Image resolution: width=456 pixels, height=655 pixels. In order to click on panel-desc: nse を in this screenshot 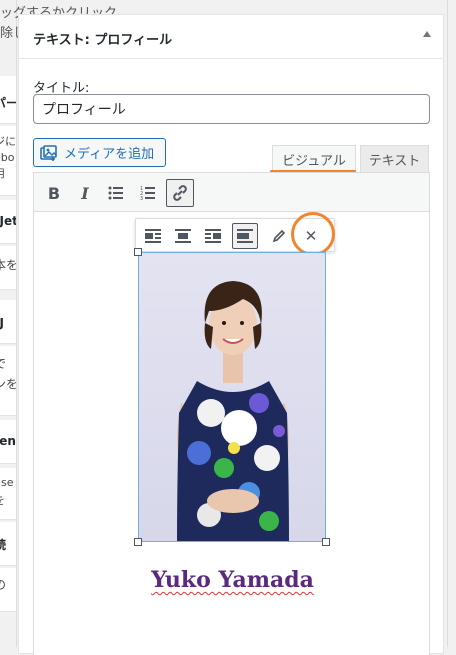, I will do `click(7, 491)`.